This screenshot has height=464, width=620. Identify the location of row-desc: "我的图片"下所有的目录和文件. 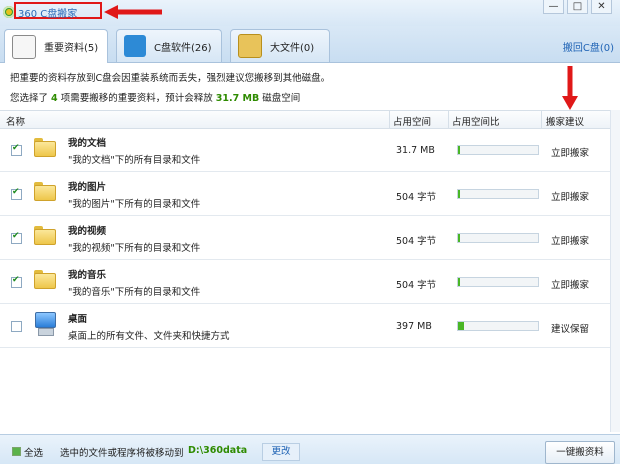
(134, 204).